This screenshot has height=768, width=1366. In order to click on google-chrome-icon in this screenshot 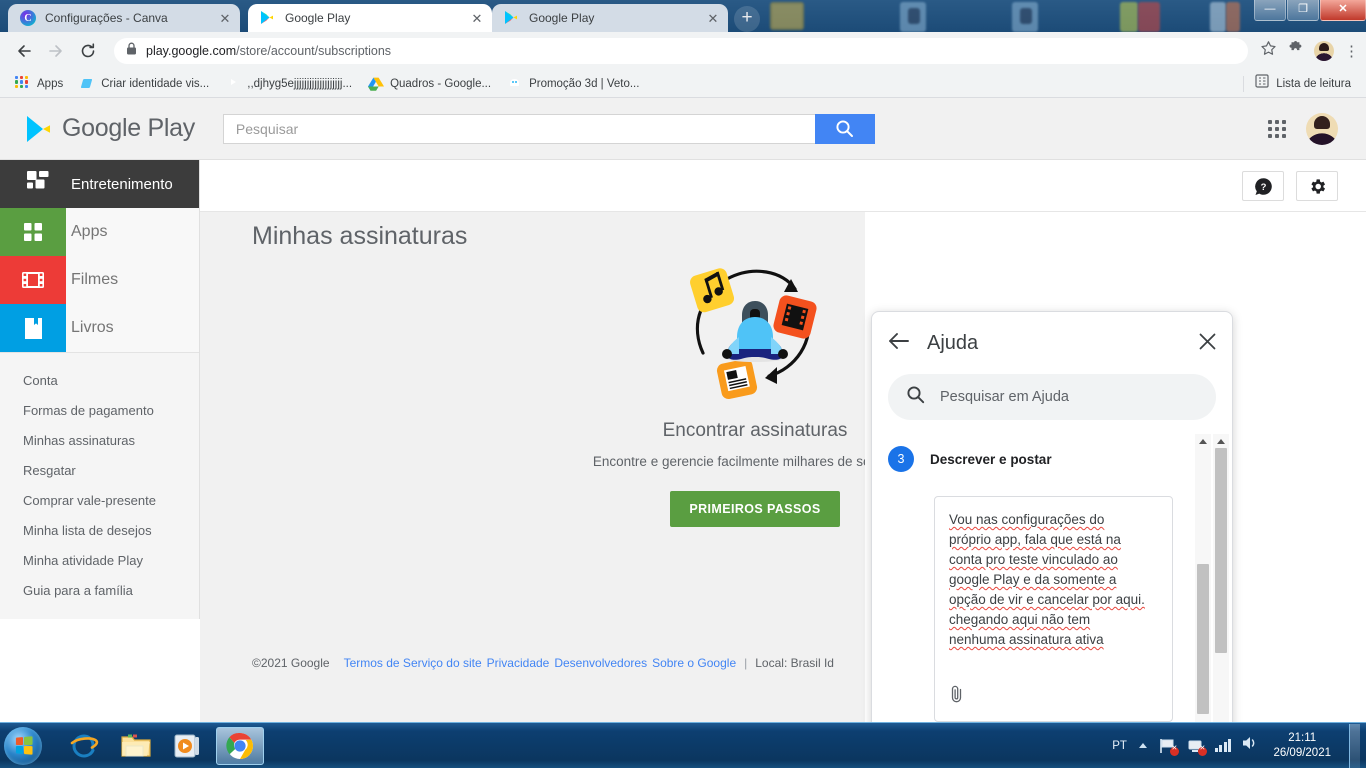, I will do `click(239, 745)`.